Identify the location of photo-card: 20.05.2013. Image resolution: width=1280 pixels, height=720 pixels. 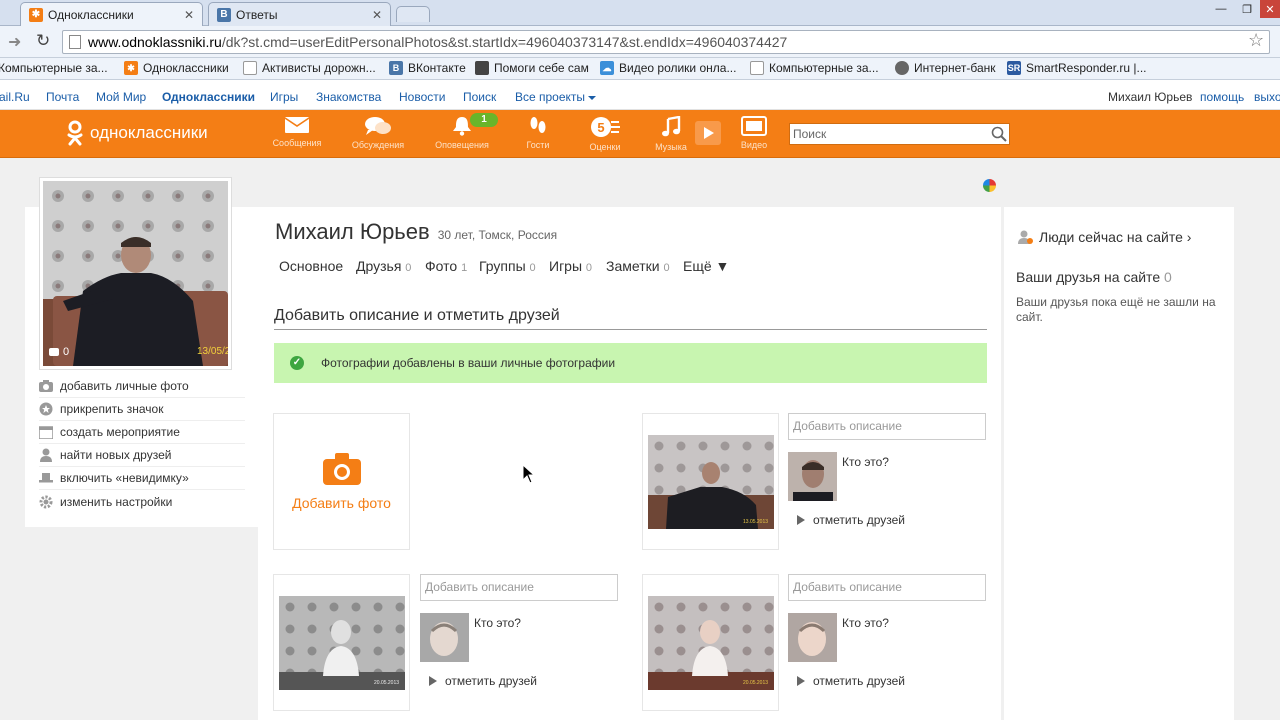
(341, 642).